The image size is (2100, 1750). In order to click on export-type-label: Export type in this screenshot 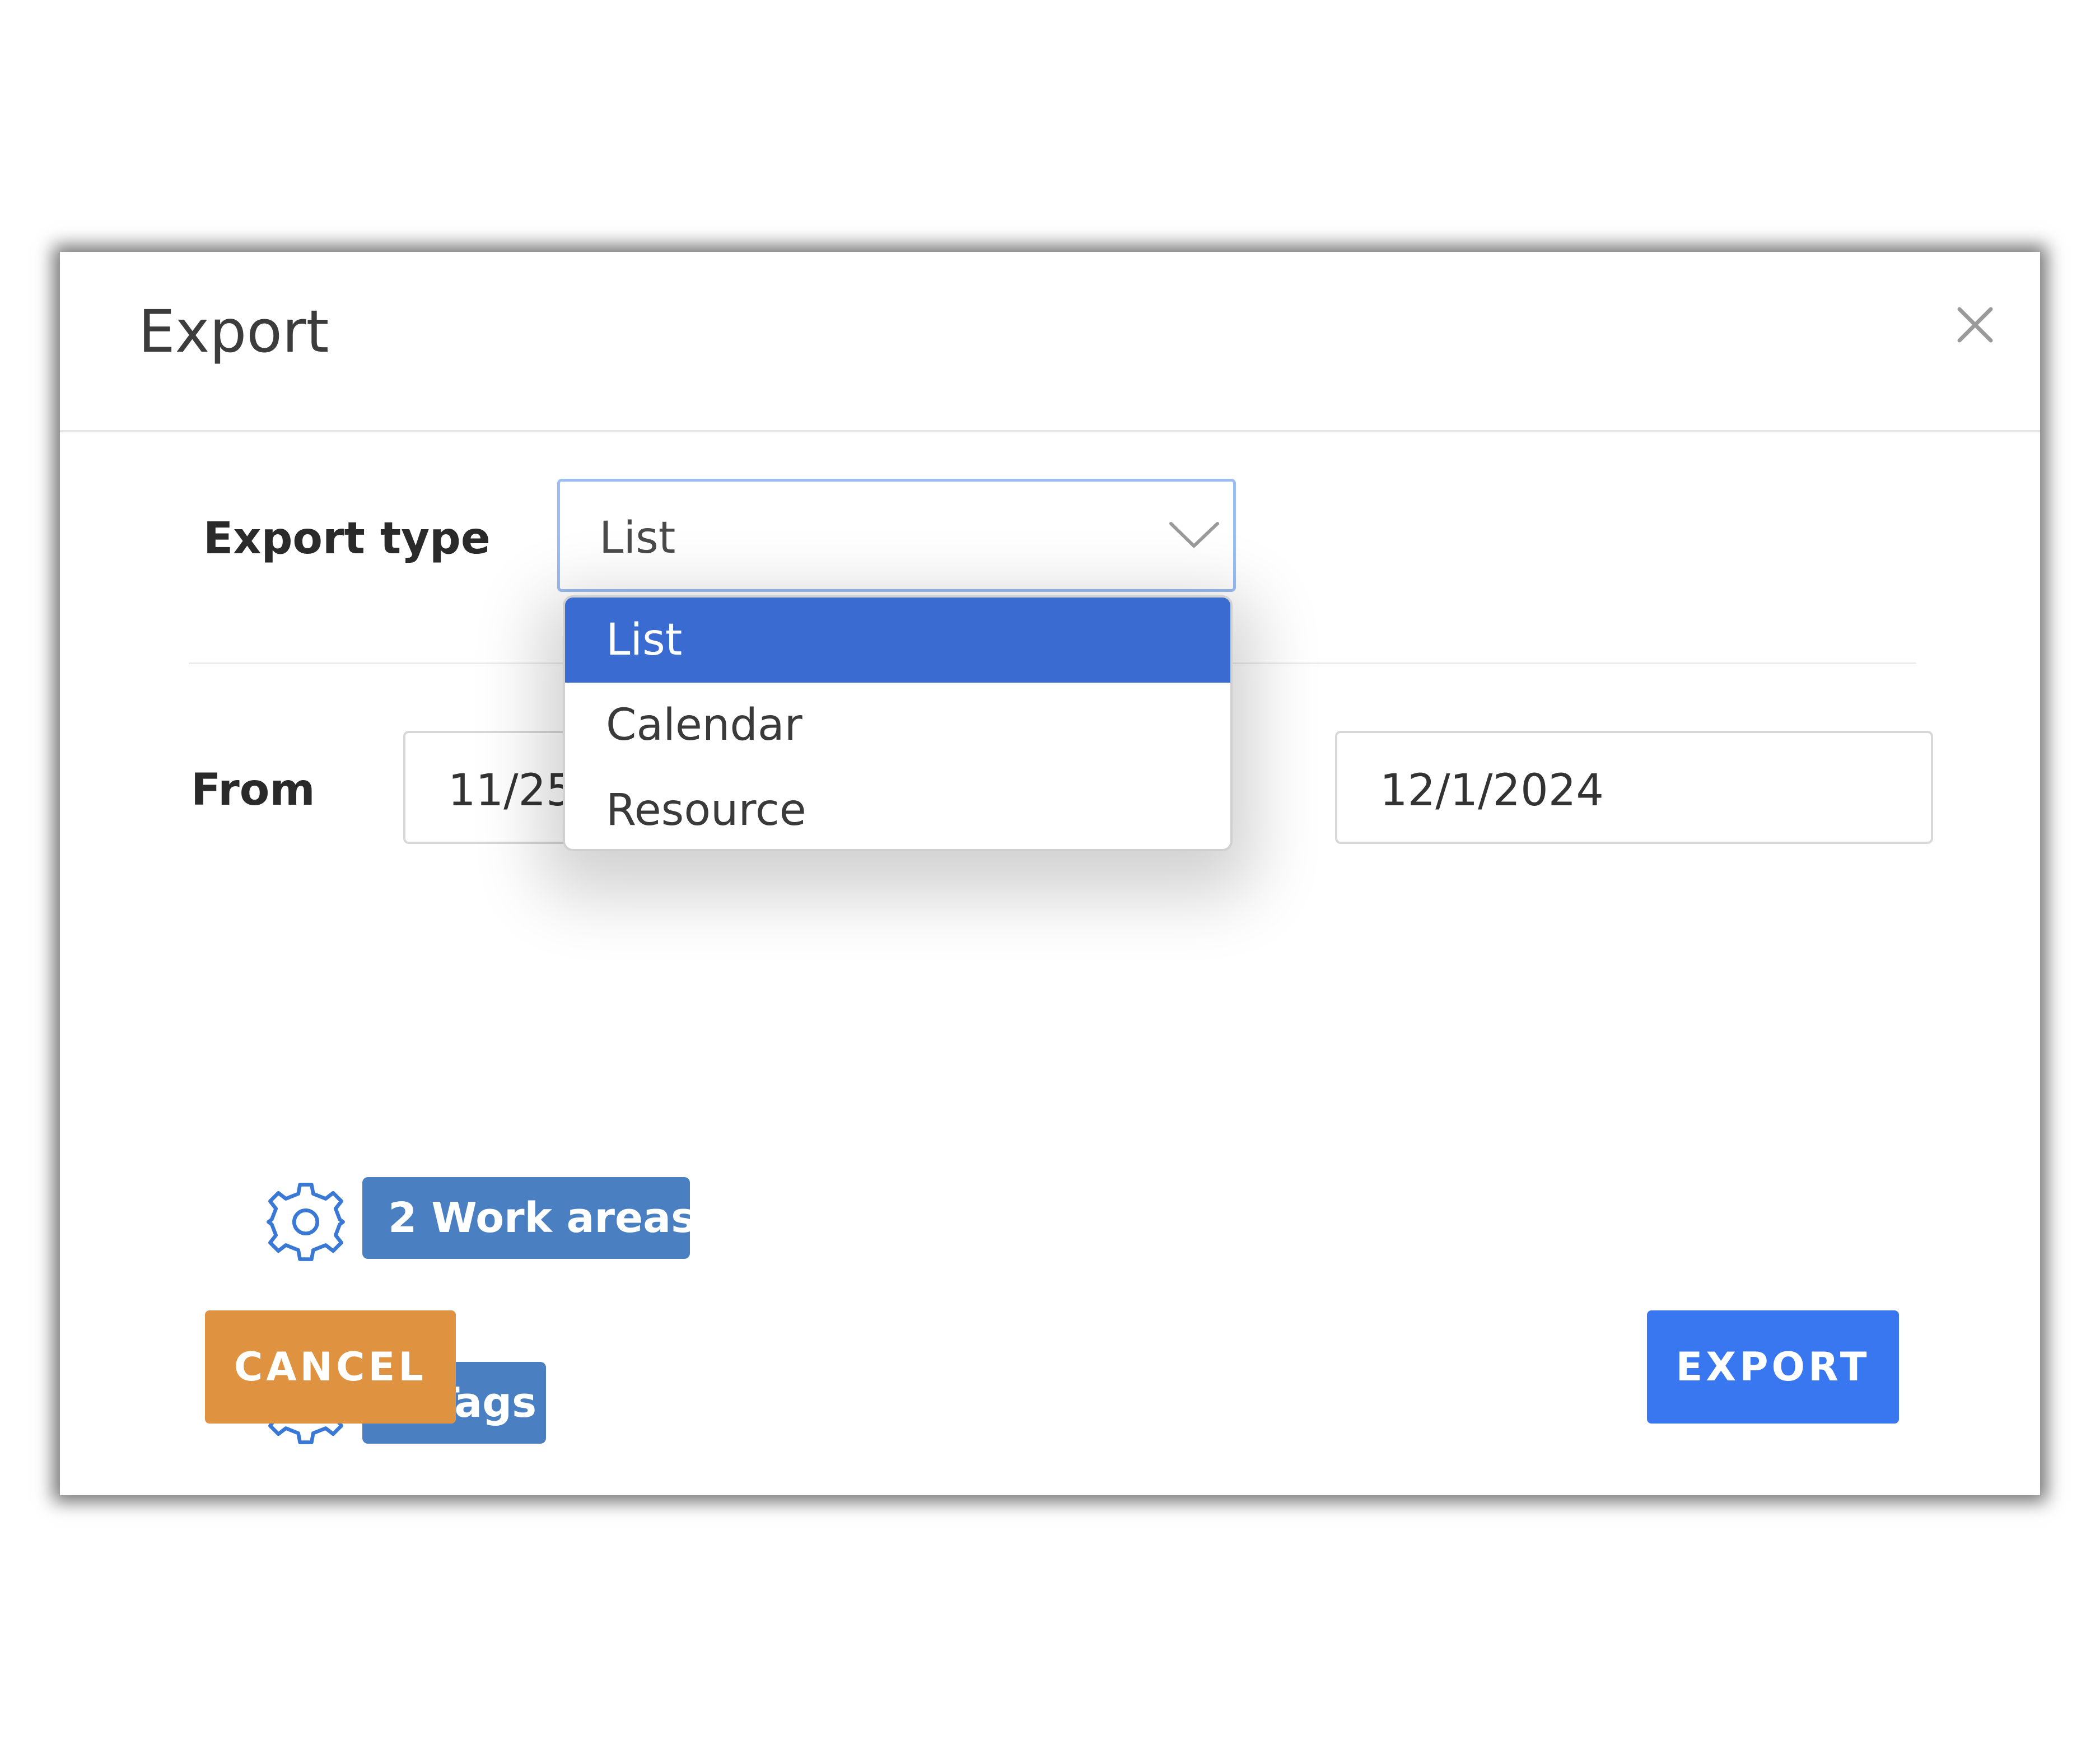, I will do `click(347, 539)`.